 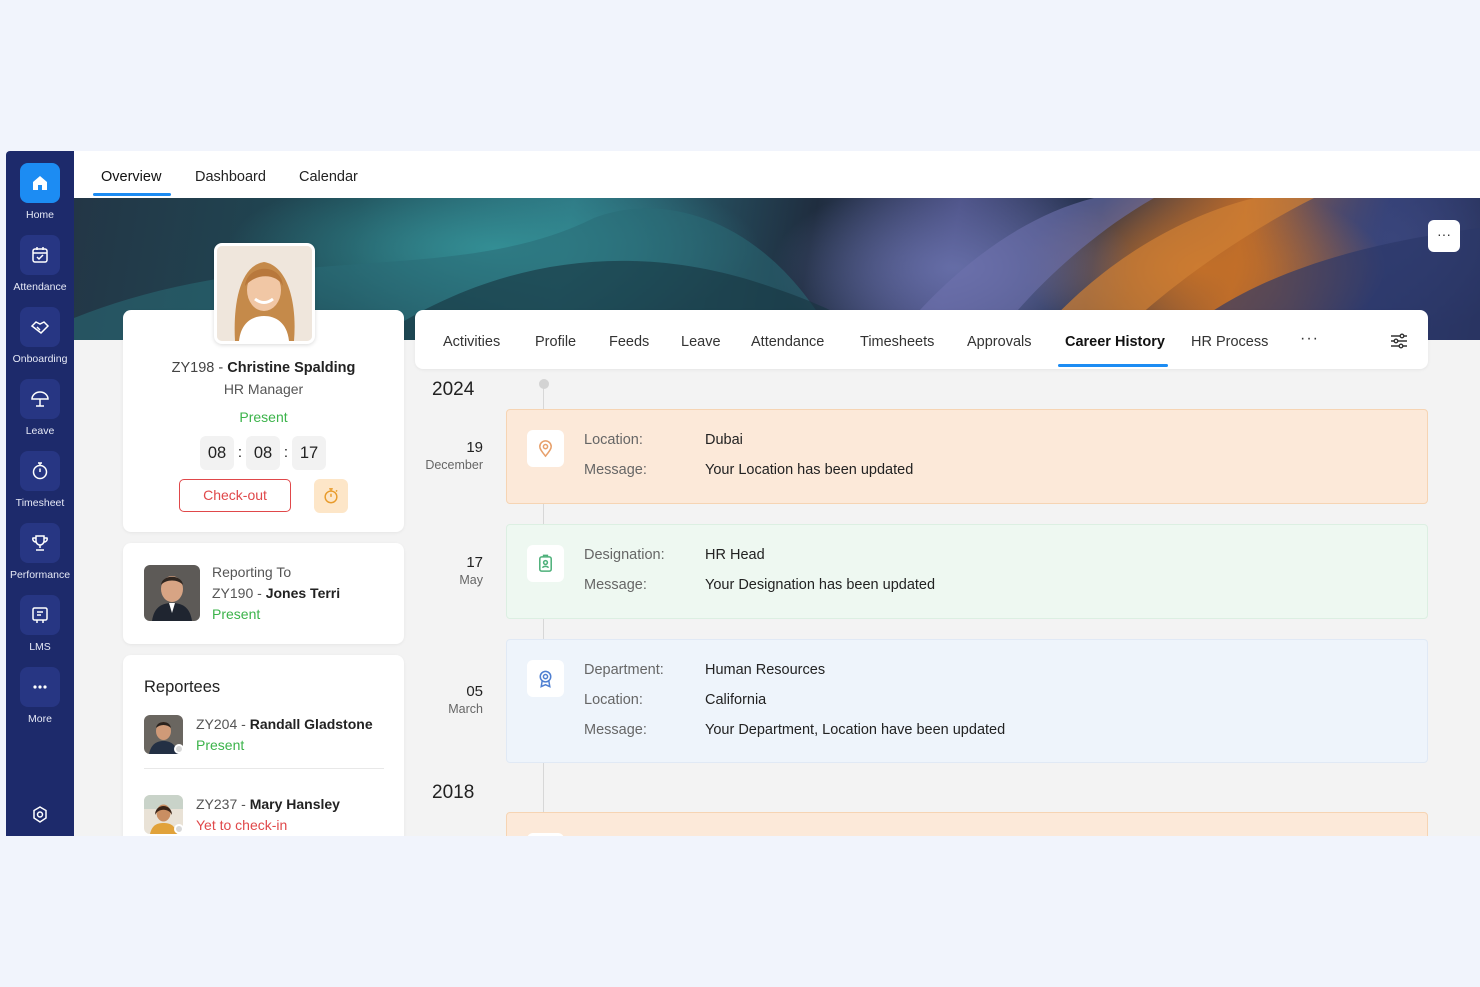 What do you see at coordinates (236, 614) in the screenshot?
I see `manager-status: Present` at bounding box center [236, 614].